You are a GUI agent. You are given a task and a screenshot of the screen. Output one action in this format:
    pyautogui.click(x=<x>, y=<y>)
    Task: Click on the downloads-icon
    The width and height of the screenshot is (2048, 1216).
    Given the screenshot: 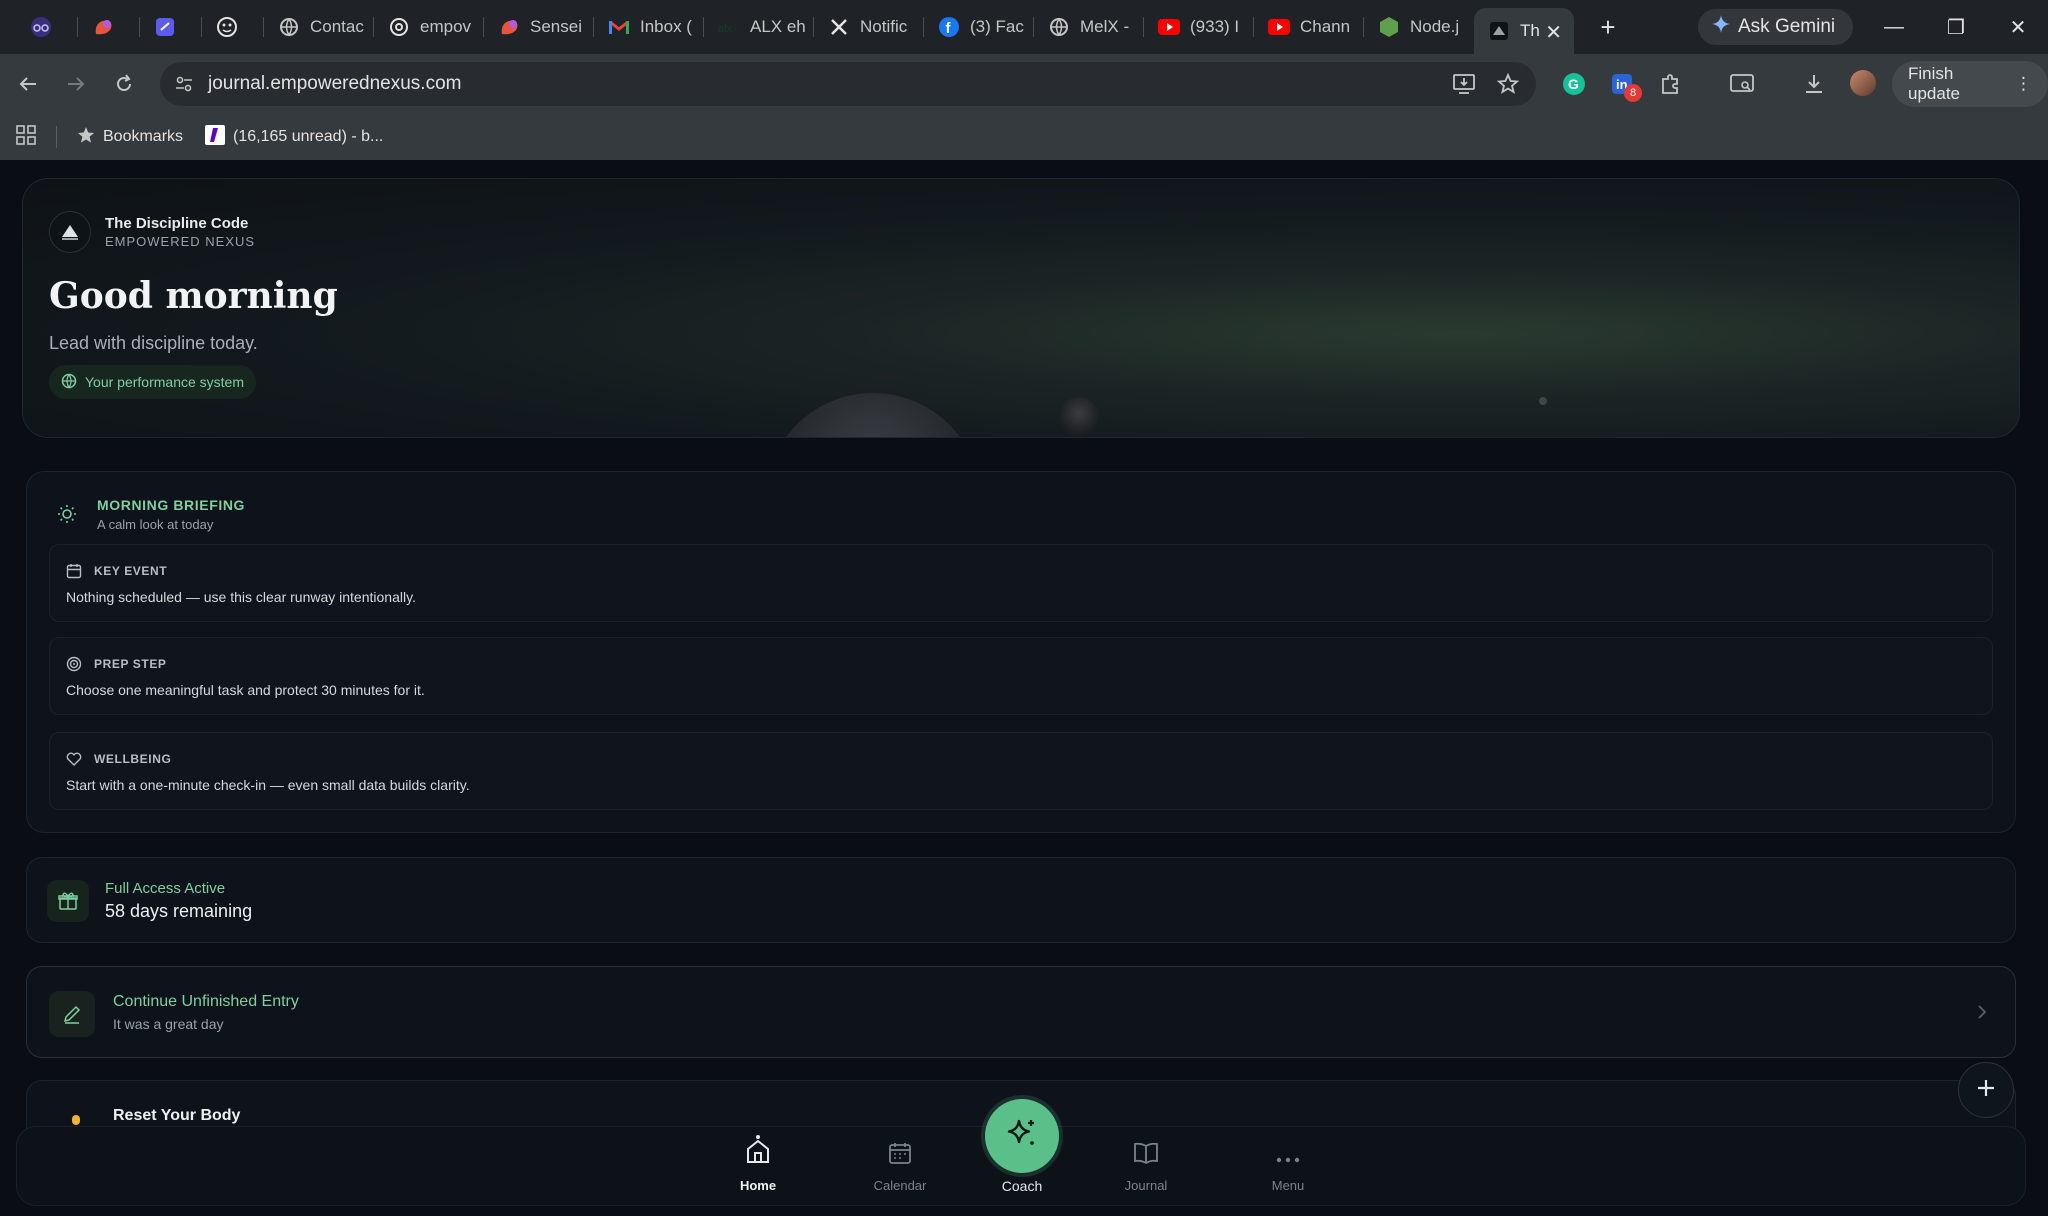 What is the action you would take?
    pyautogui.click(x=1814, y=84)
    